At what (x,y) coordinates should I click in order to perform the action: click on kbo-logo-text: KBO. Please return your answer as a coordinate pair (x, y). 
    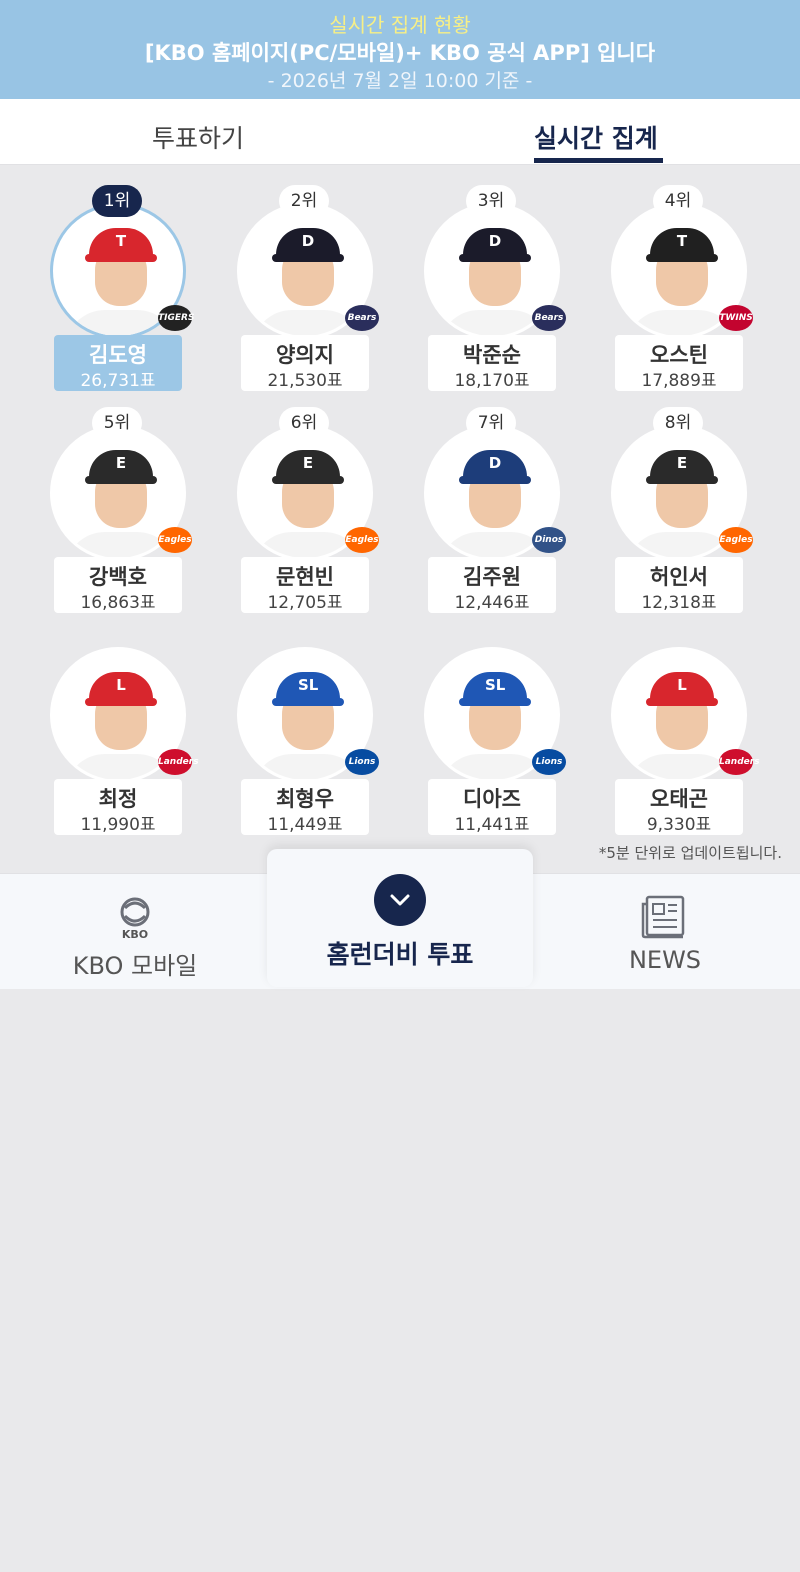
    Looking at the image, I should click on (135, 934).